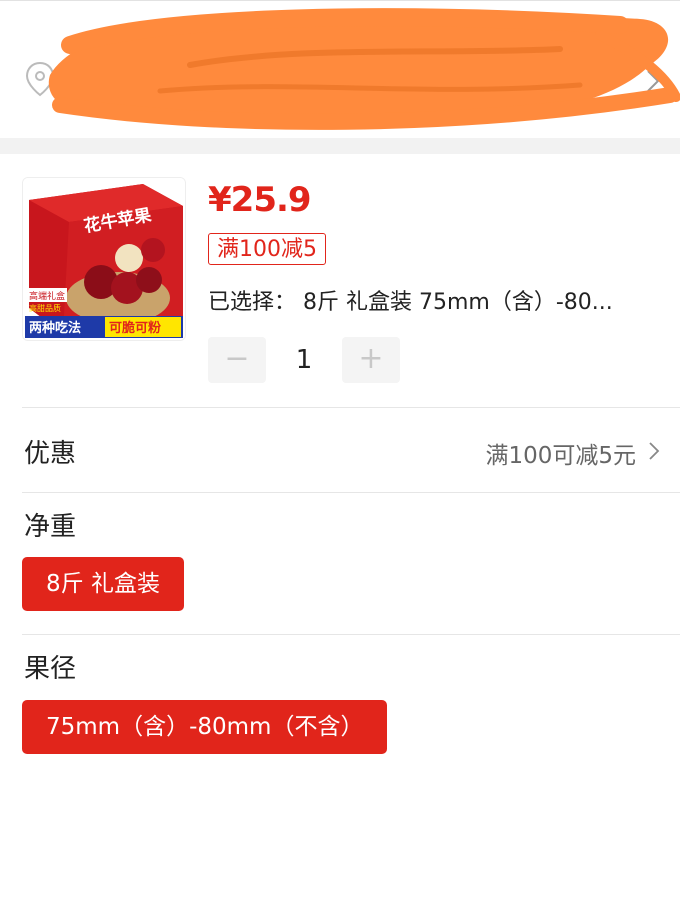 This screenshot has width=680, height=907. I want to click on section-gap, so click(340, 146).